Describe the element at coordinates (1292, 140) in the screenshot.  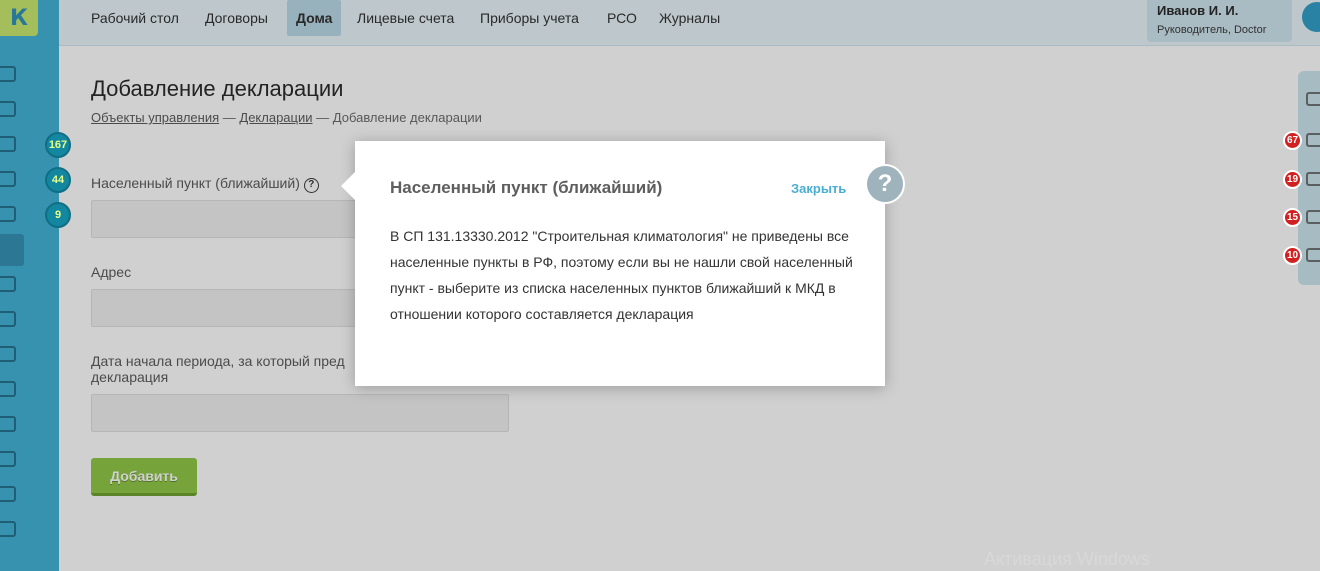
I see `notification-badge: 67` at that location.